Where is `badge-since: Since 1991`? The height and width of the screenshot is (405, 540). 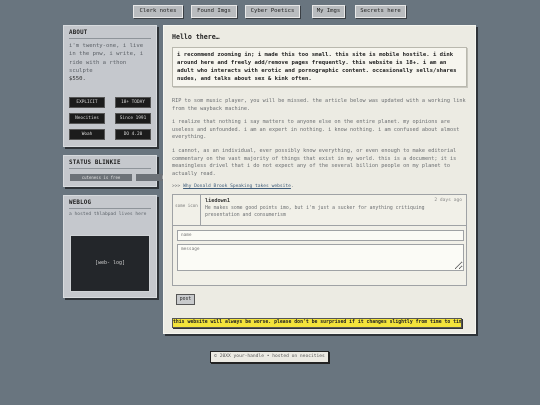
badge-since: Since 1991 is located at coordinates (133, 118).